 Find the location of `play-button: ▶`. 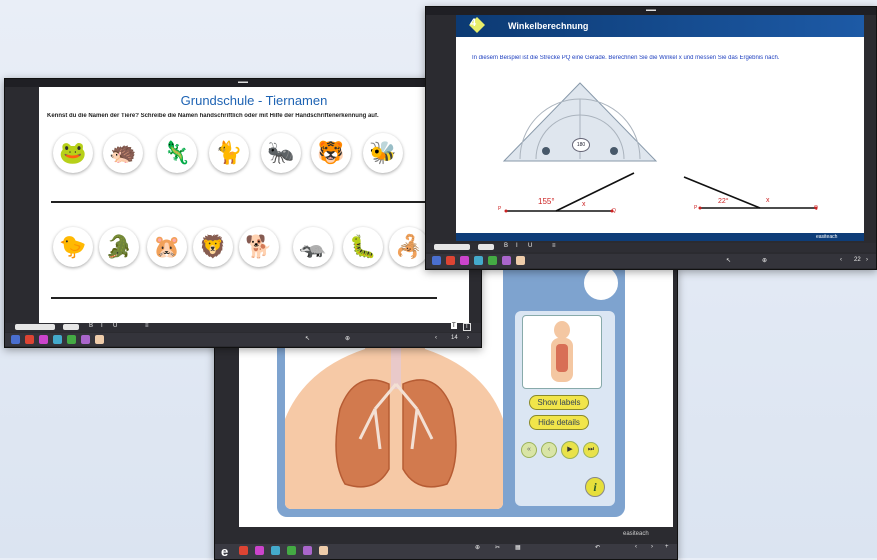

play-button: ▶ is located at coordinates (570, 450).